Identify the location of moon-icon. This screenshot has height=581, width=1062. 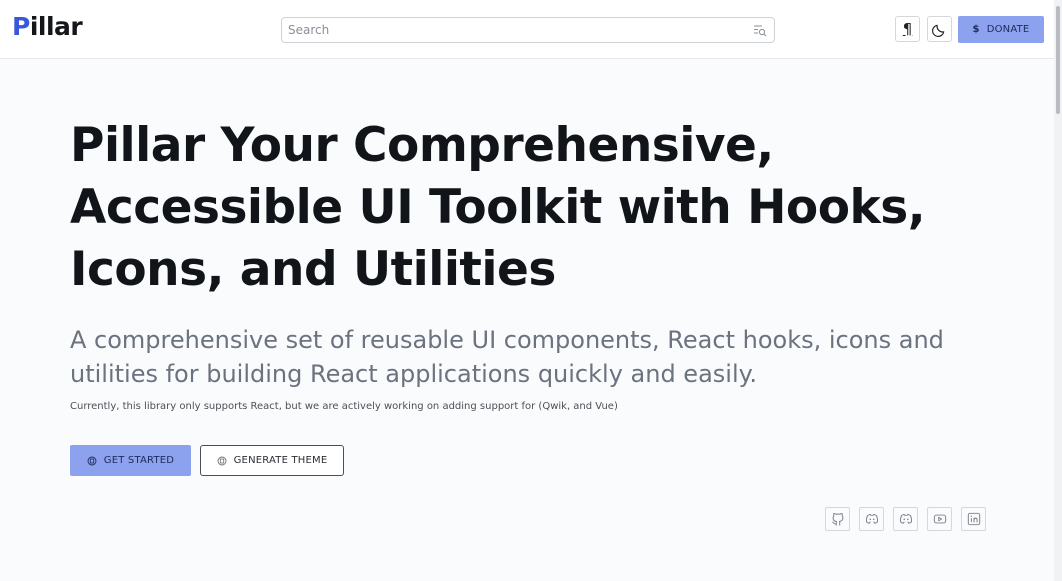
(938, 30).